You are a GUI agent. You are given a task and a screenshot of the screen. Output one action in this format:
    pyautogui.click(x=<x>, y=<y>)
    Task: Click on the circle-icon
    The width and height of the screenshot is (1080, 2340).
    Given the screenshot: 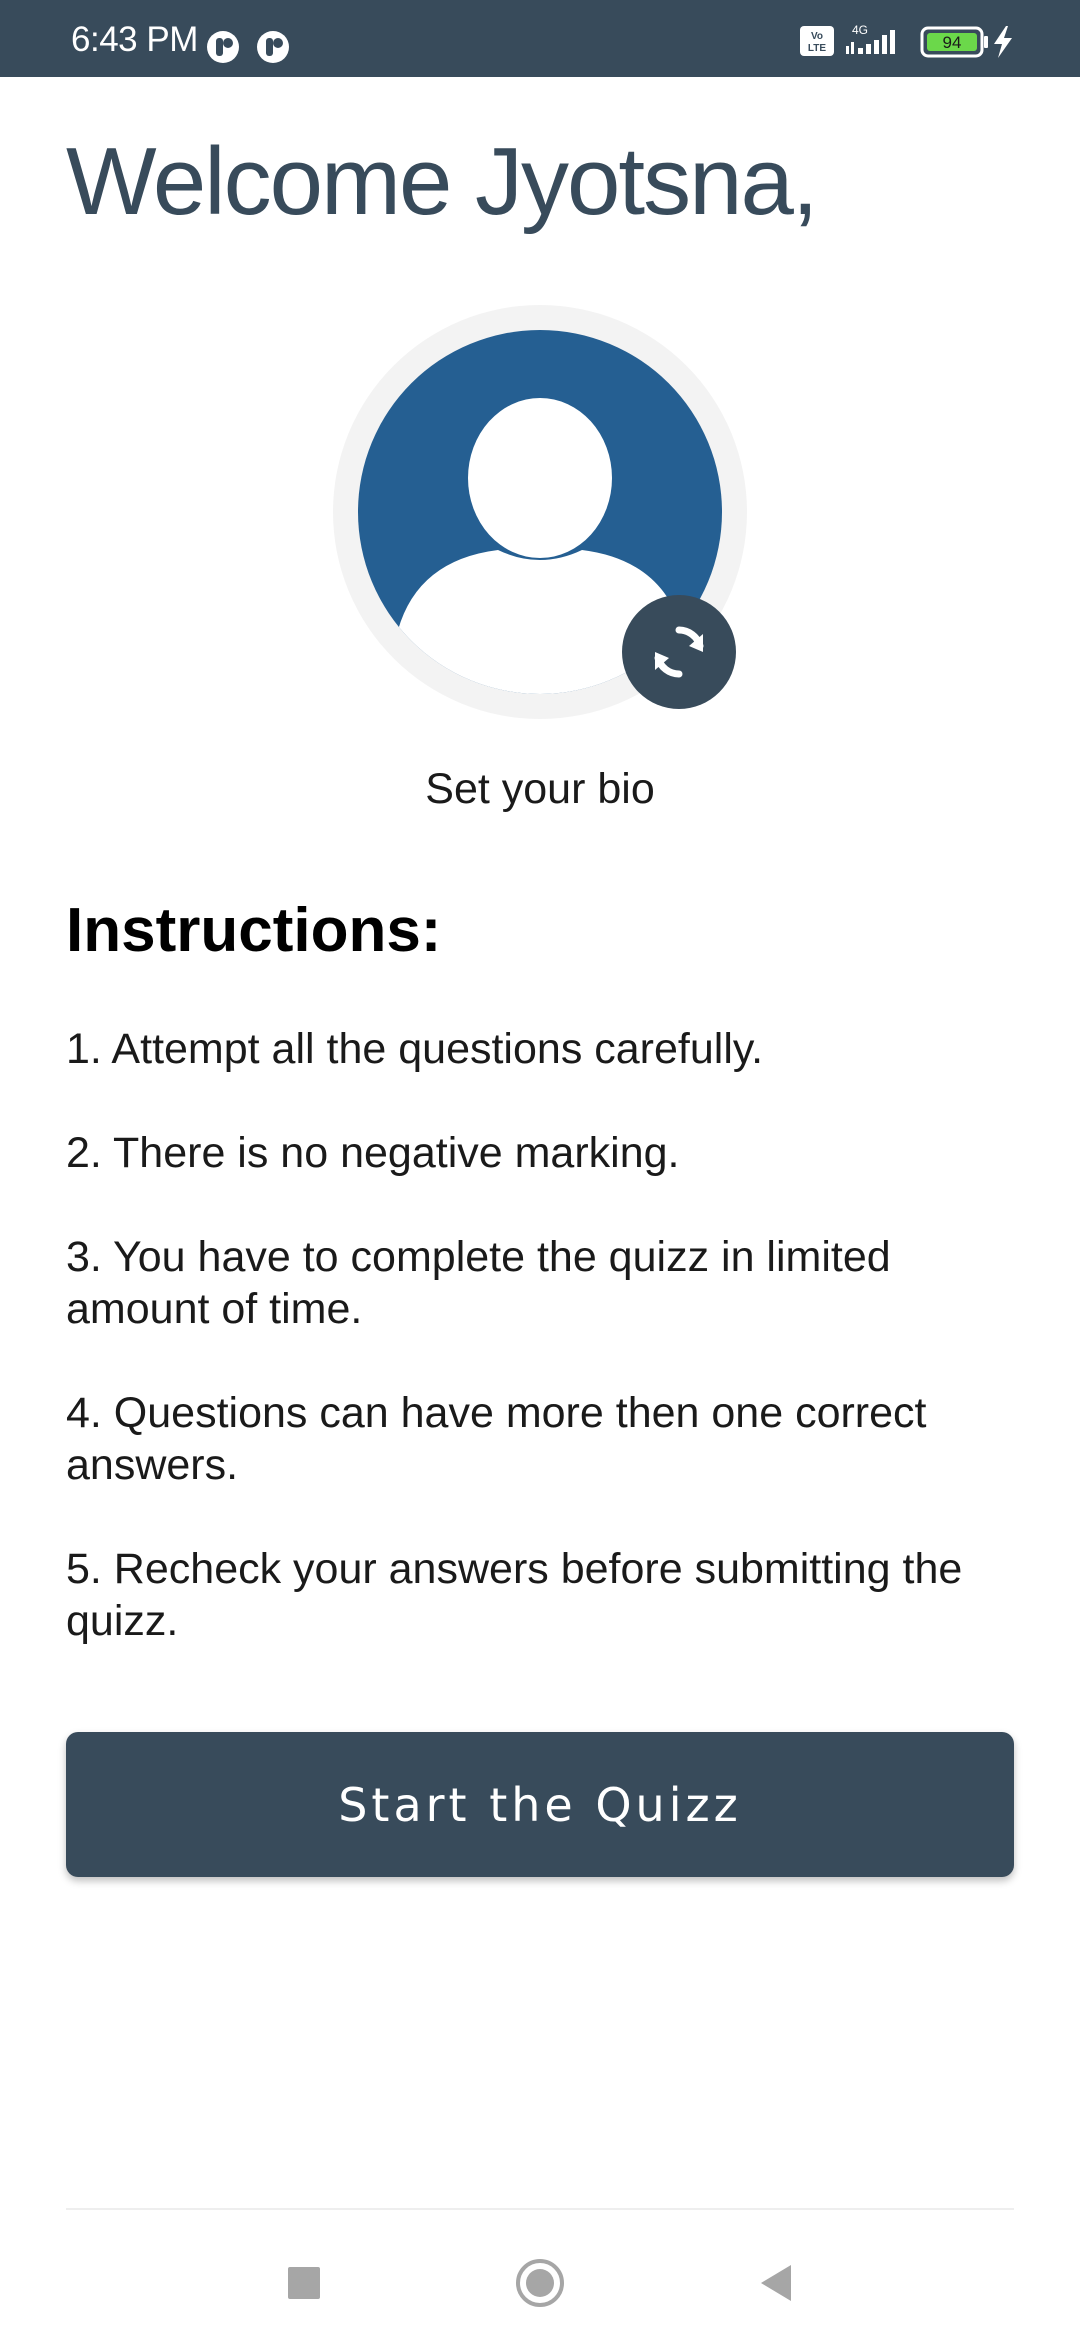 What is the action you would take?
    pyautogui.click(x=540, y=2283)
    